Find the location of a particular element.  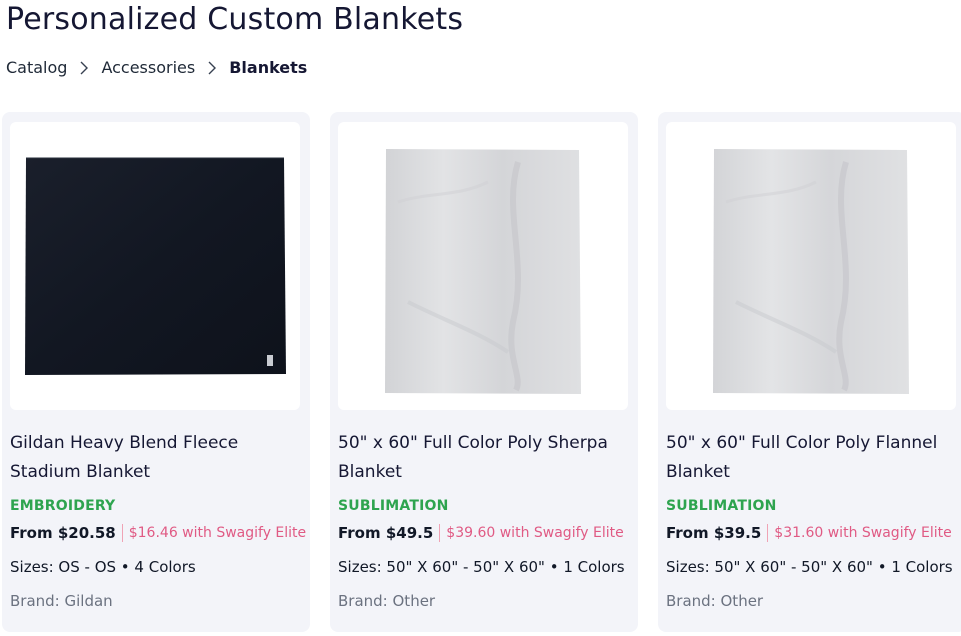

product-name: 50" x 60" Full Color Poly Sherpa Blanket is located at coordinates (486, 458).